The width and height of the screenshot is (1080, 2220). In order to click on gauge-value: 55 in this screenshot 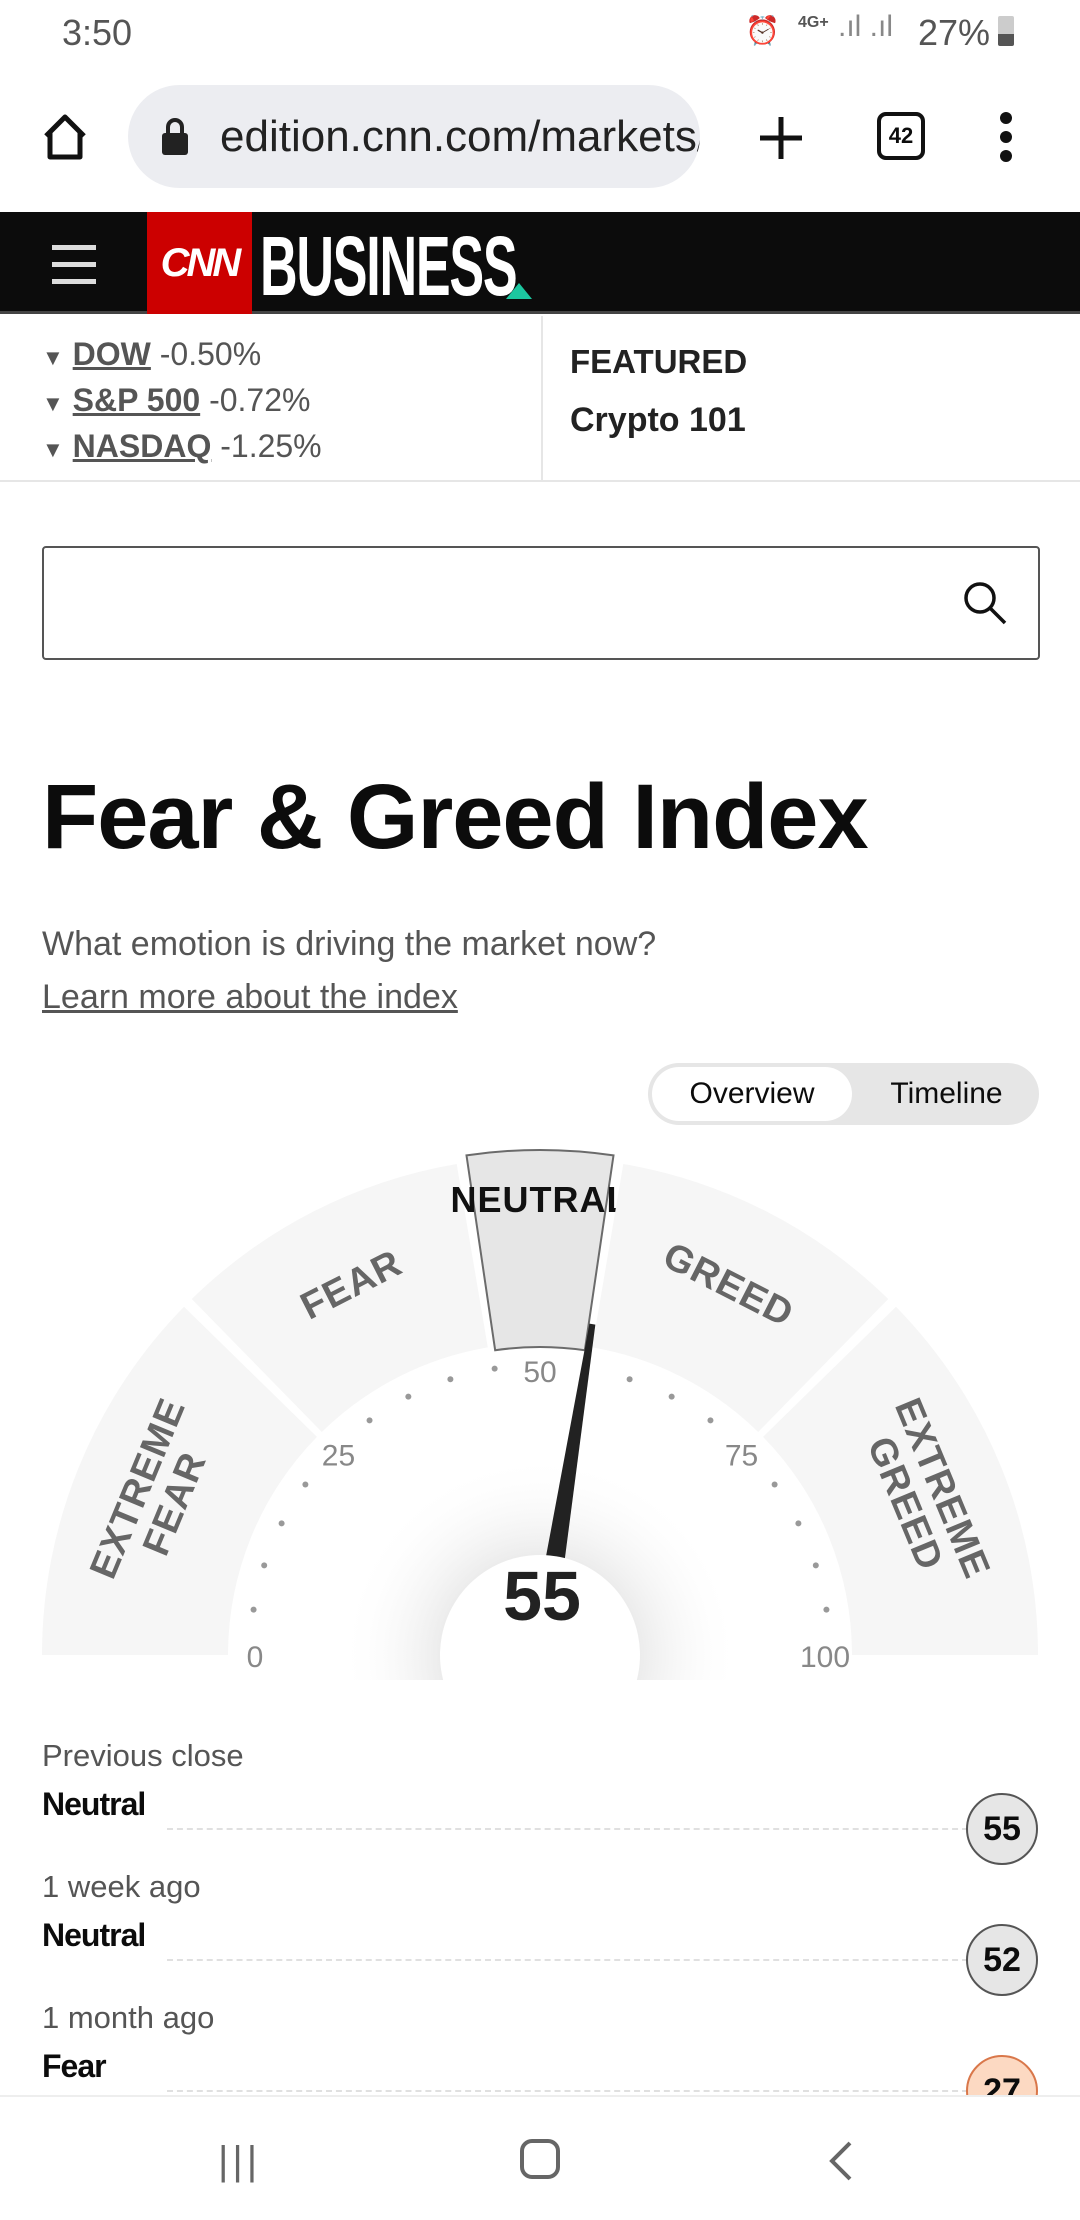, I will do `click(542, 1596)`.